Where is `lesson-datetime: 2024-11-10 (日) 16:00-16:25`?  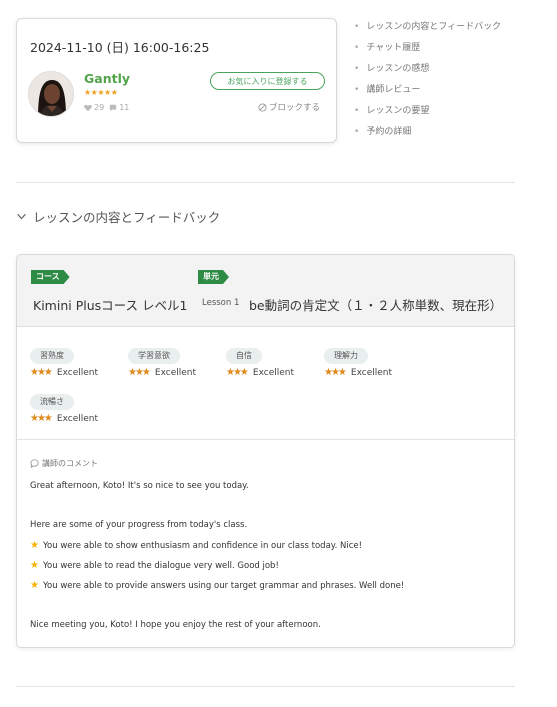 lesson-datetime: 2024-11-10 (日) 16:00-16:25 is located at coordinates (120, 47).